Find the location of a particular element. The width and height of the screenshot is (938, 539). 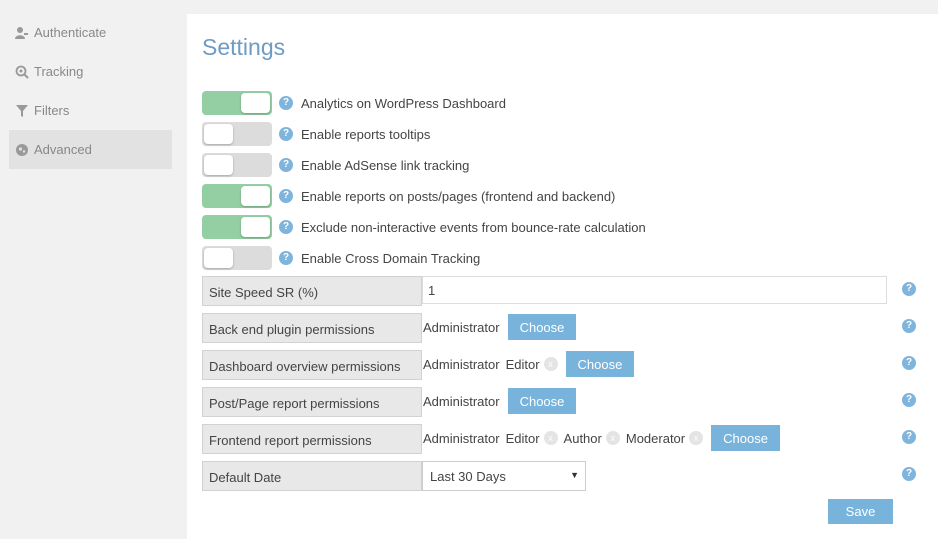

default-date-select: Last 30 Days ▼ is located at coordinates (504, 476).